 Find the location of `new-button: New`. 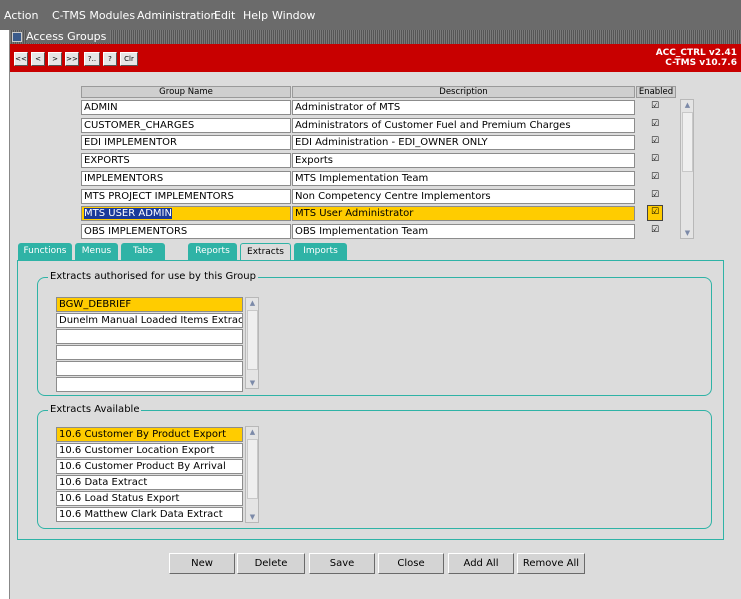

new-button: New is located at coordinates (202, 563).